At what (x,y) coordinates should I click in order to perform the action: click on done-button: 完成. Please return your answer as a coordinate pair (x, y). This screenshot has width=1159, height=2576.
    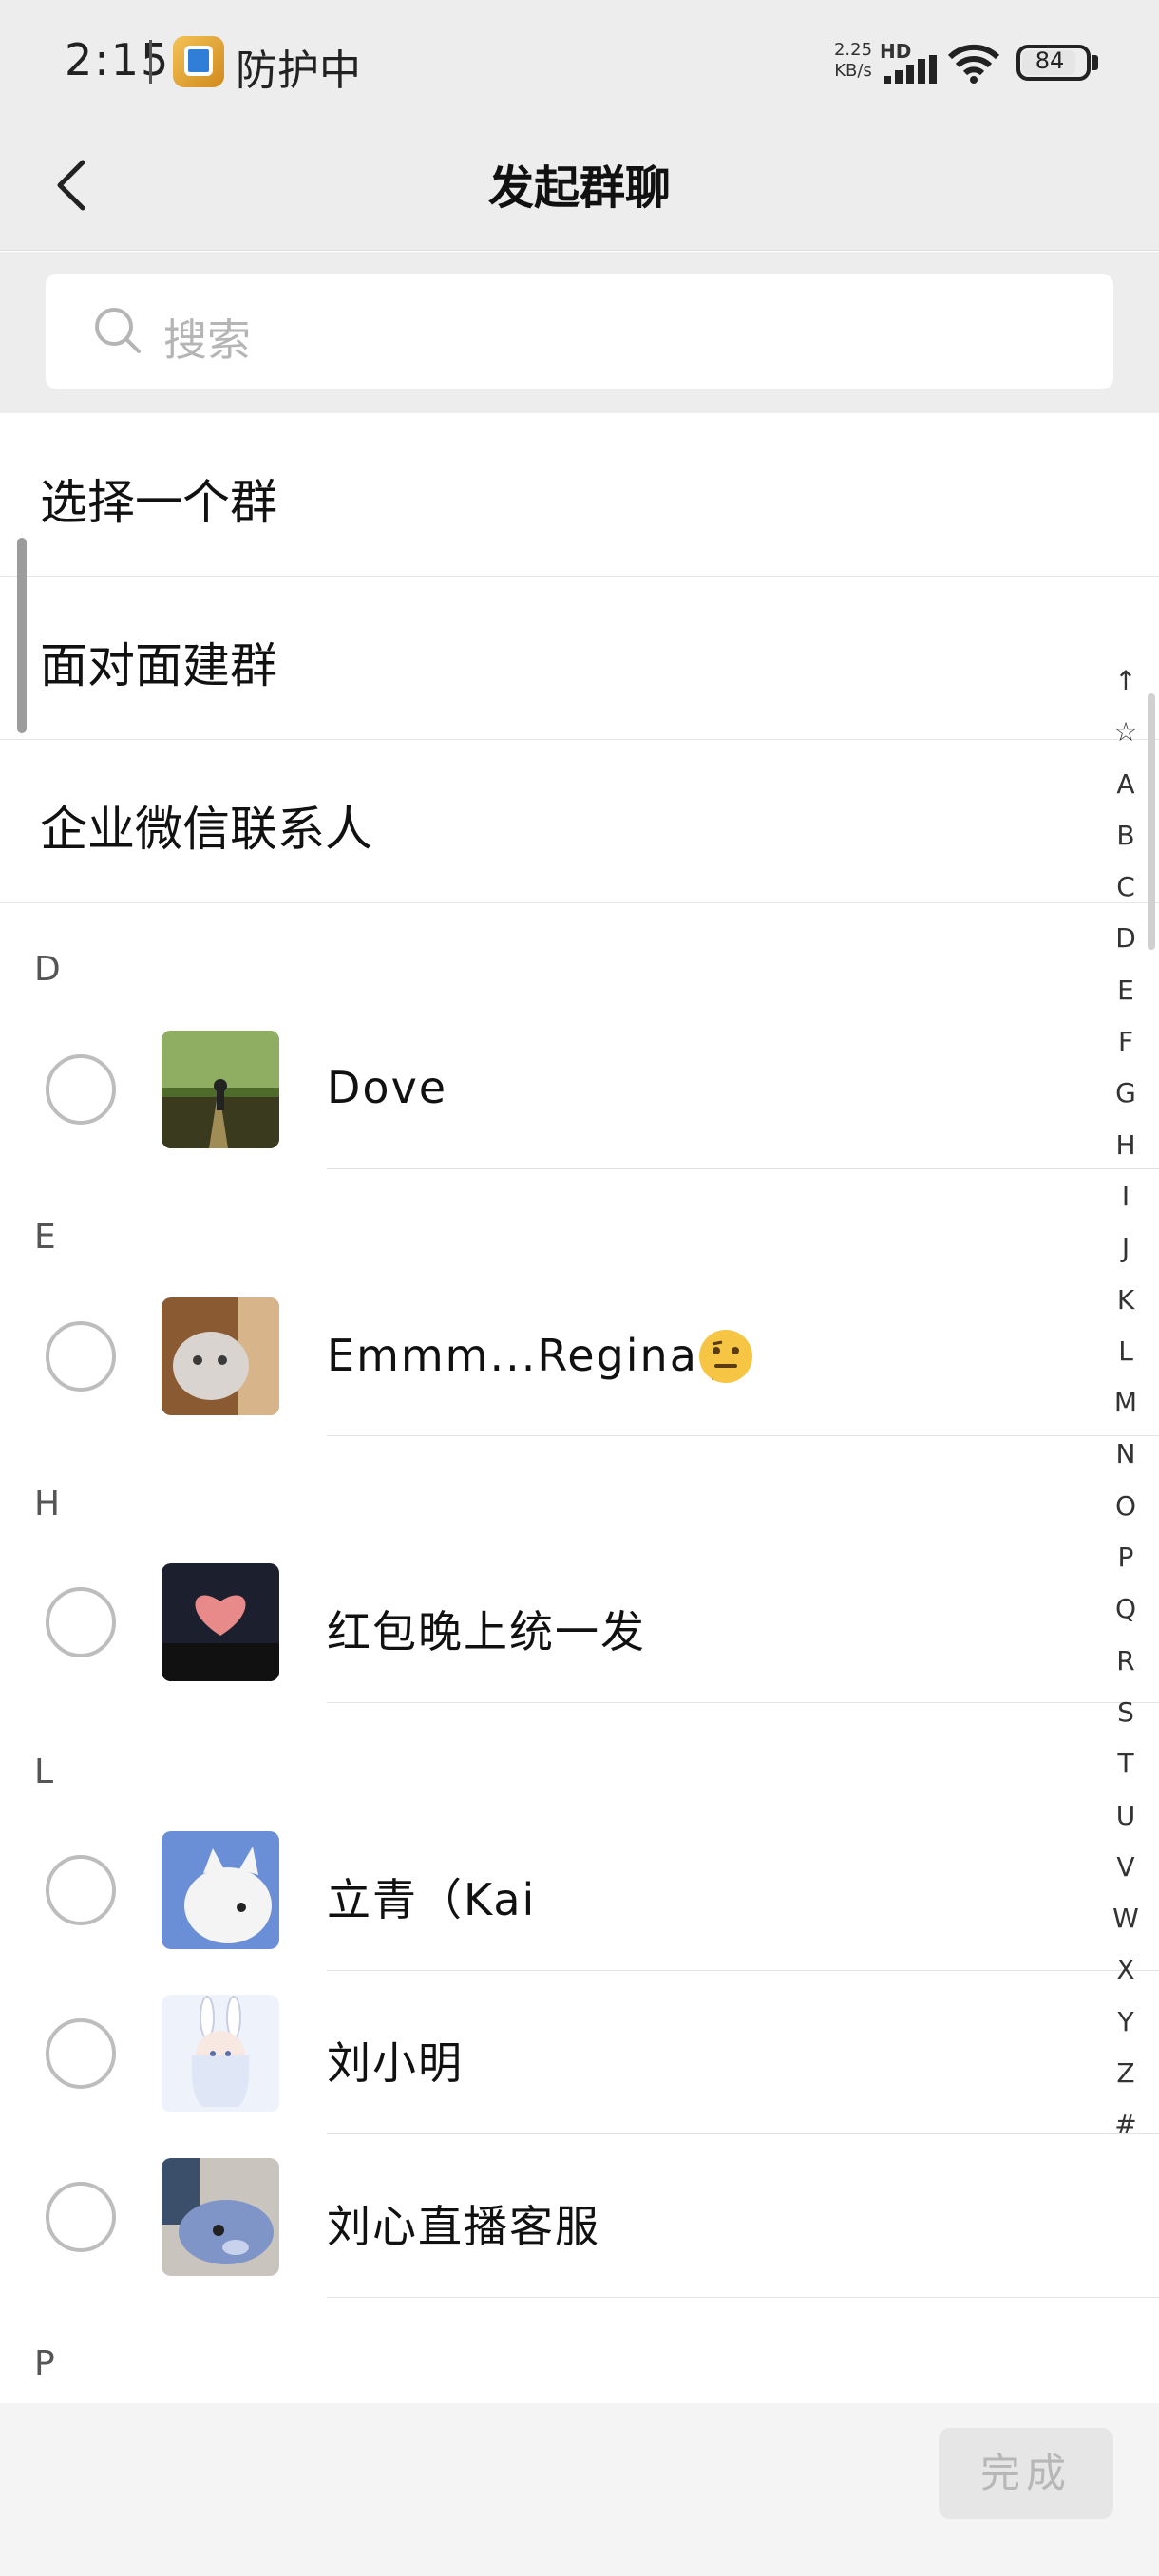
    Looking at the image, I should click on (1026, 2473).